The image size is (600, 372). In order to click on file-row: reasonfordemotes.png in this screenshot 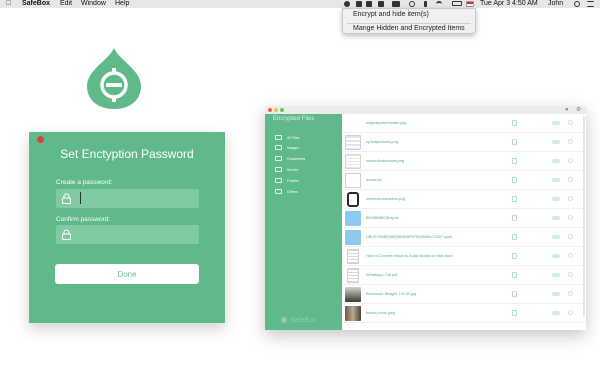, I will do `click(464, 161)`.